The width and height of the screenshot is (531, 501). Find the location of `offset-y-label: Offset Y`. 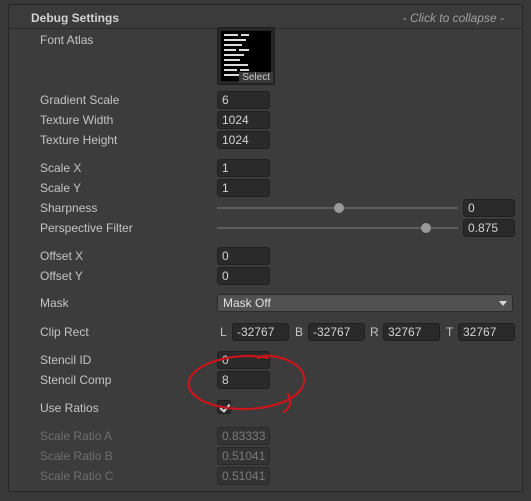

offset-y-label: Offset Y is located at coordinates (61, 276).